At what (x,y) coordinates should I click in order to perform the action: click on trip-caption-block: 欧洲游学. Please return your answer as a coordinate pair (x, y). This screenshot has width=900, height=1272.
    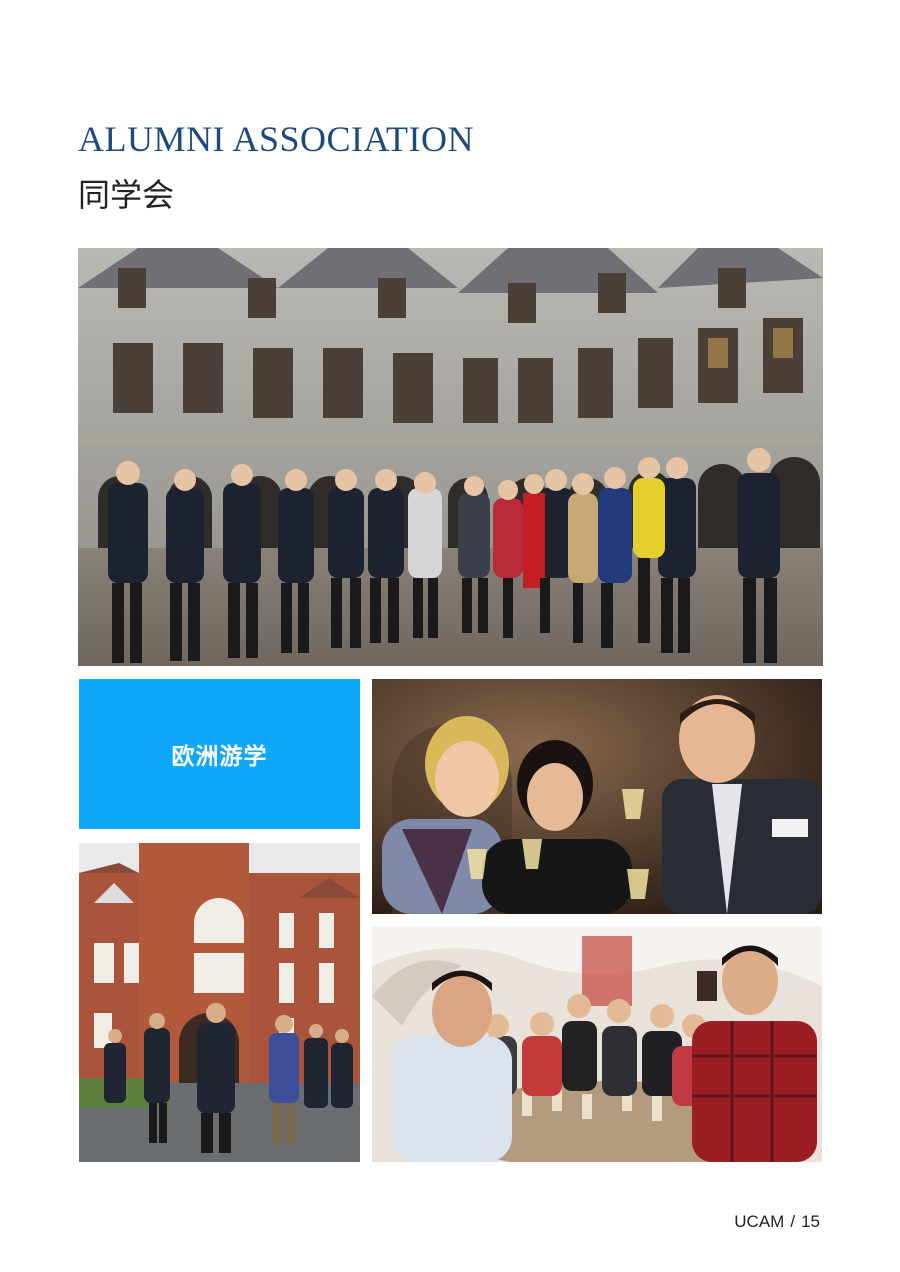
    Looking at the image, I should click on (219, 754).